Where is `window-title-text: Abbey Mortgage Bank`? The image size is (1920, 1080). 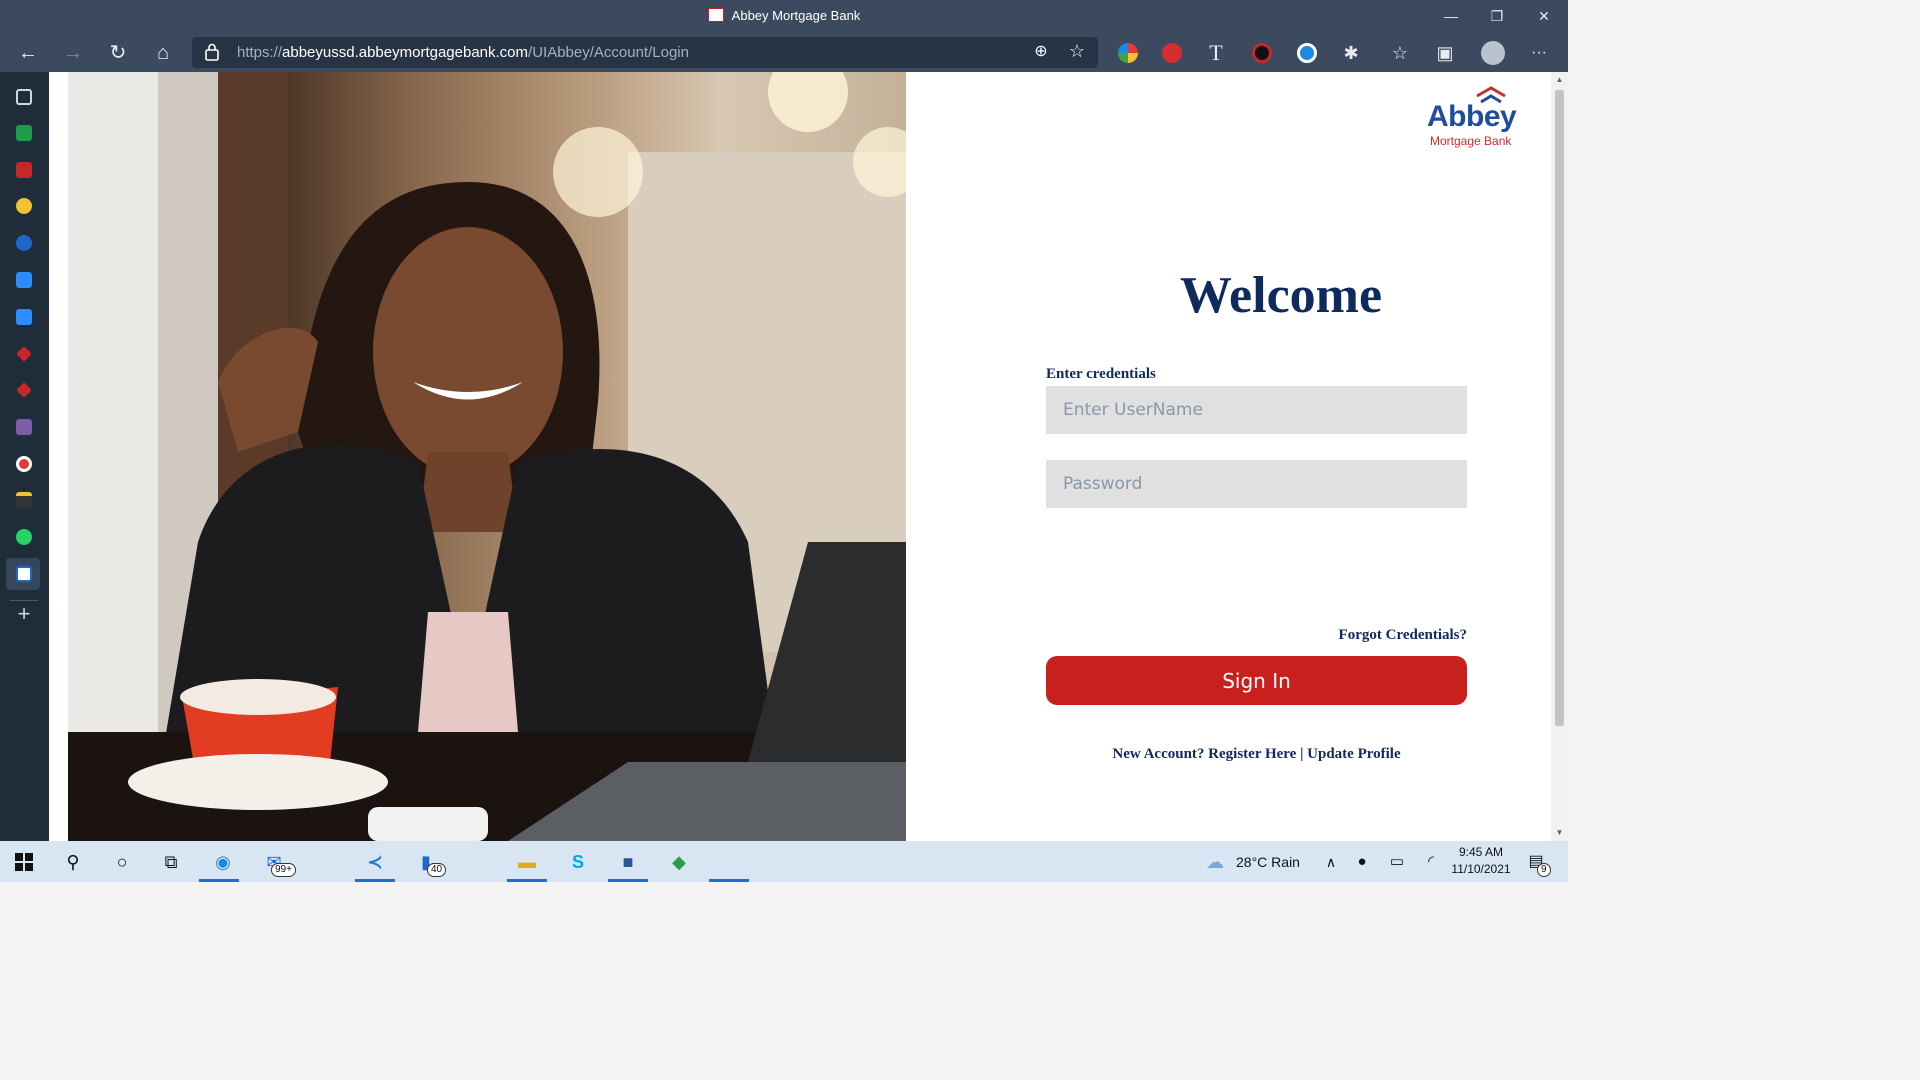 window-title-text: Abbey Mortgage Bank is located at coordinates (796, 15).